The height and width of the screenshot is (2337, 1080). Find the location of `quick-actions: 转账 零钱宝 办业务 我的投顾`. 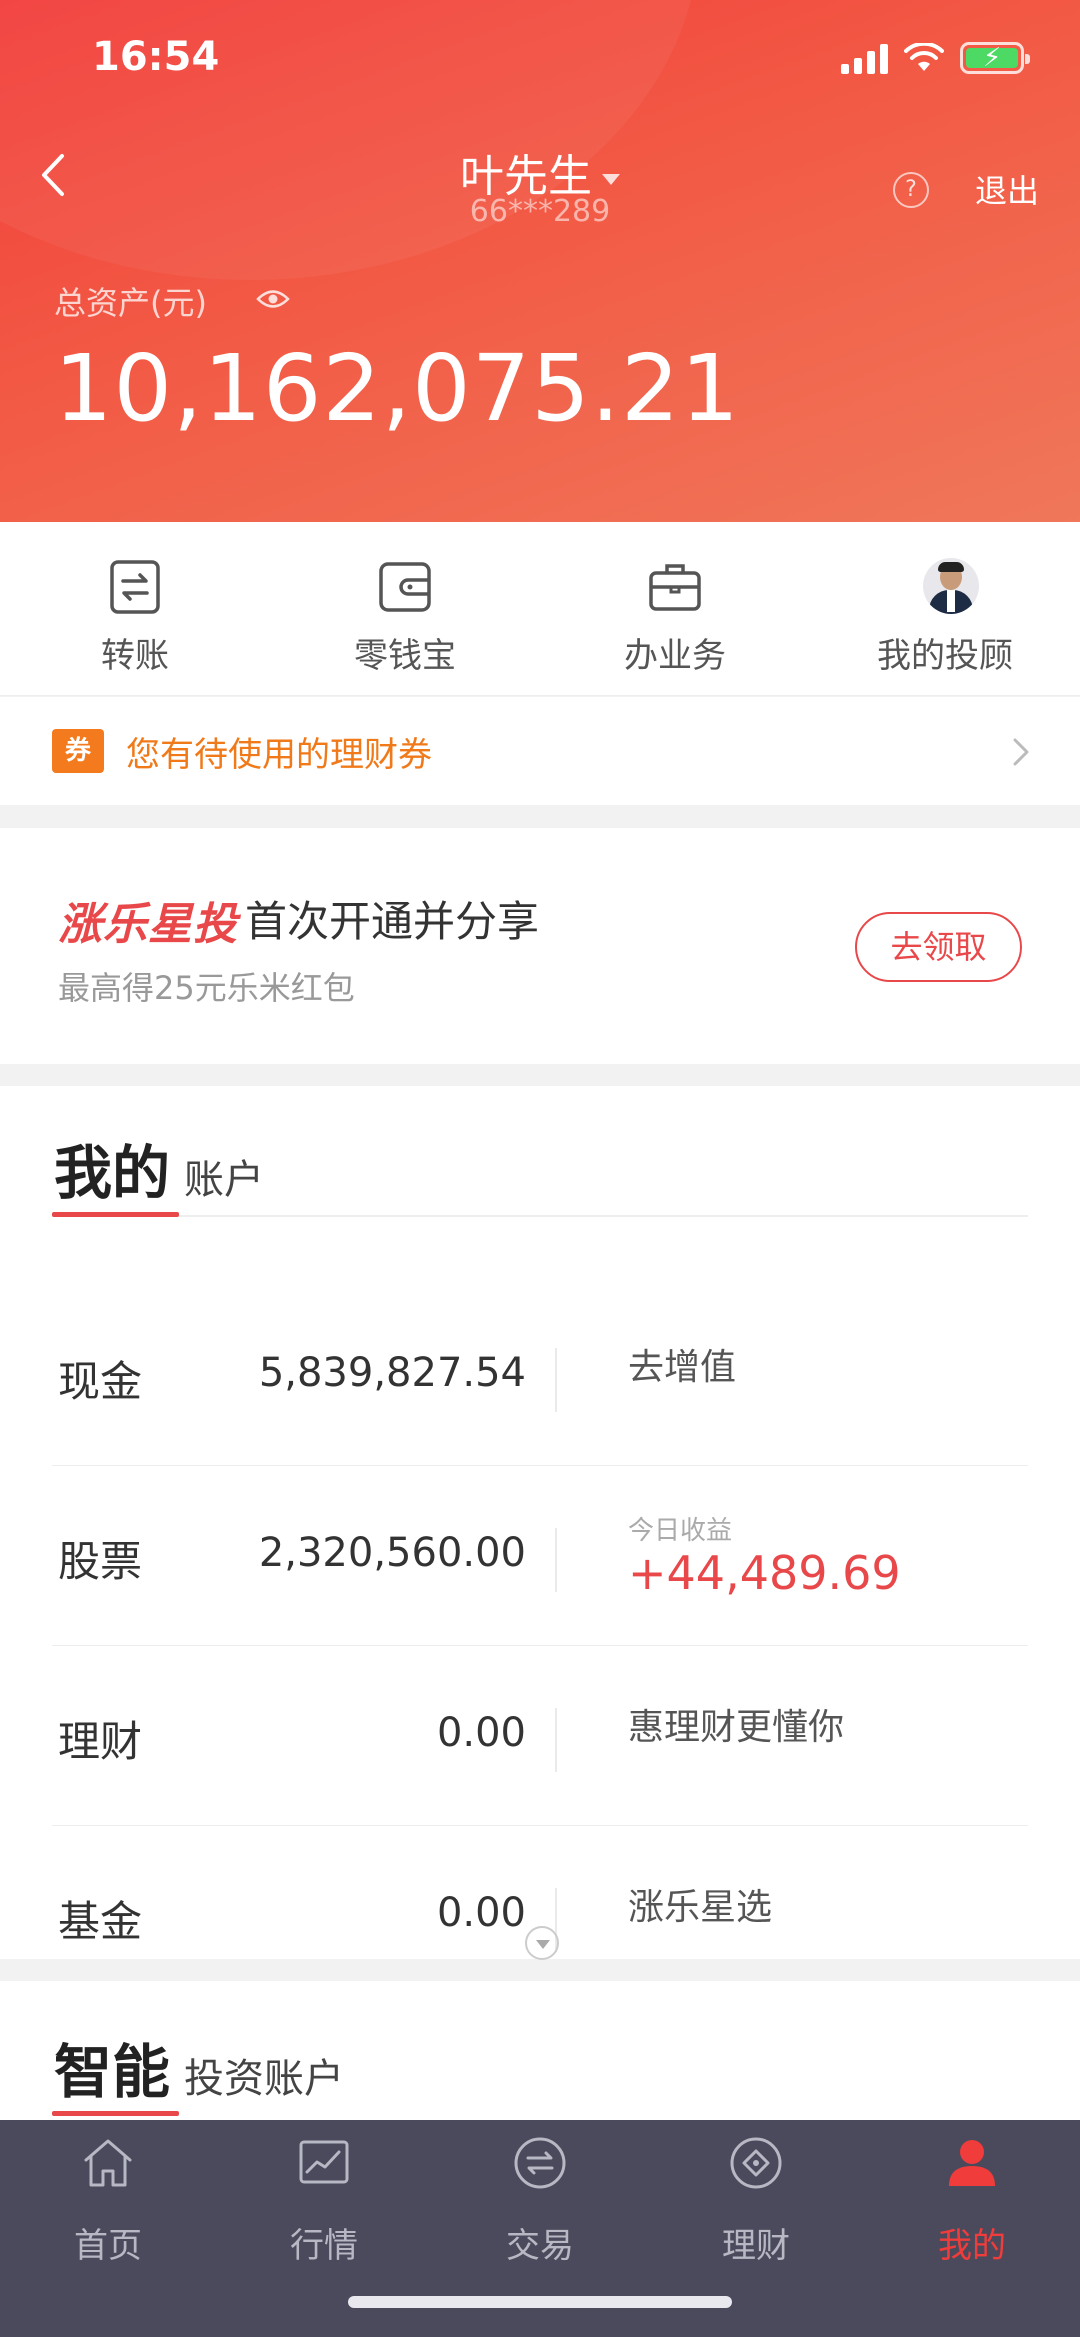

quick-actions: 转账 零钱宝 办业务 我的投顾 is located at coordinates (540, 609).